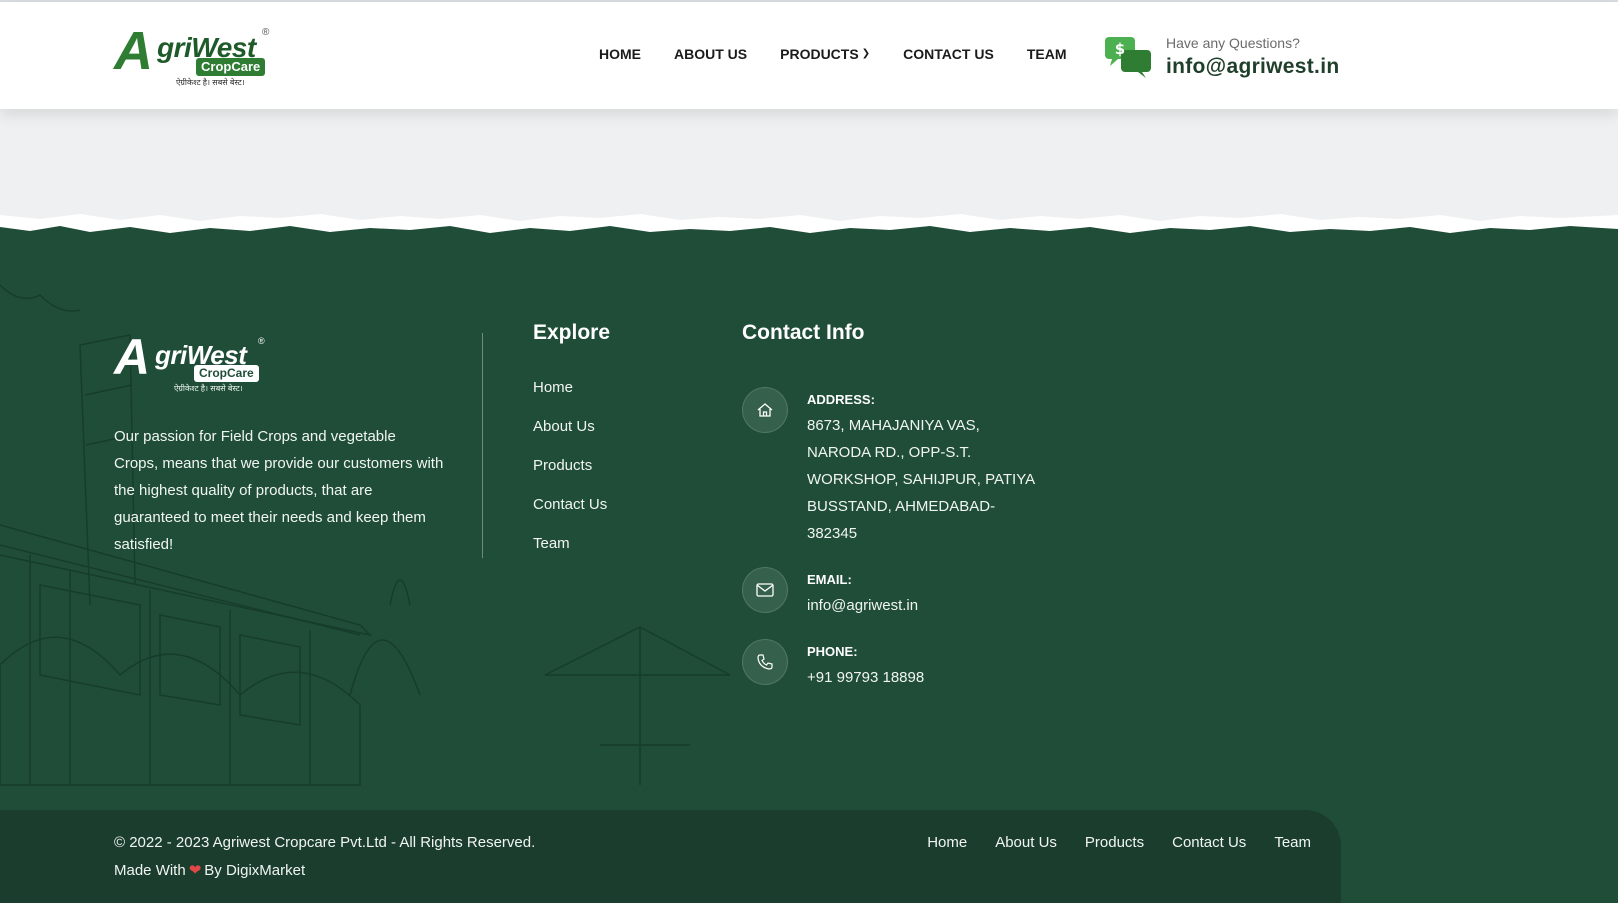  Describe the element at coordinates (947, 842) in the screenshot. I see `bottom-link-home: Home` at that location.